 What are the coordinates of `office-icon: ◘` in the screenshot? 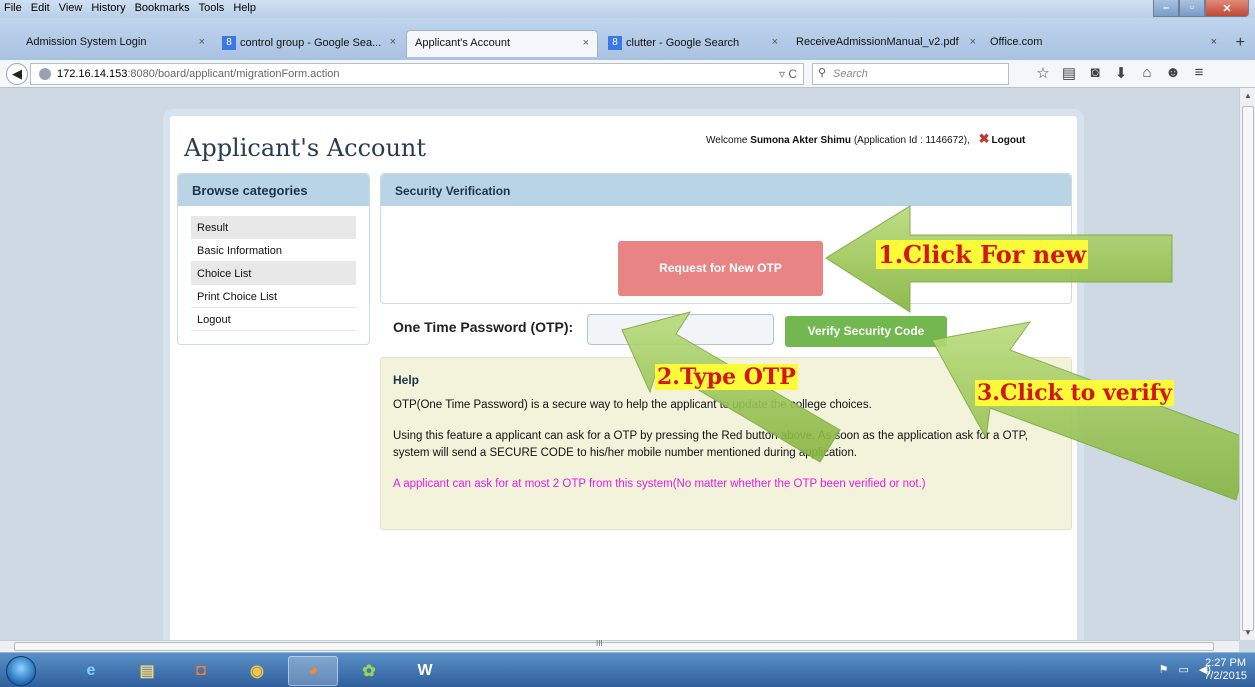 It's located at (201, 671).